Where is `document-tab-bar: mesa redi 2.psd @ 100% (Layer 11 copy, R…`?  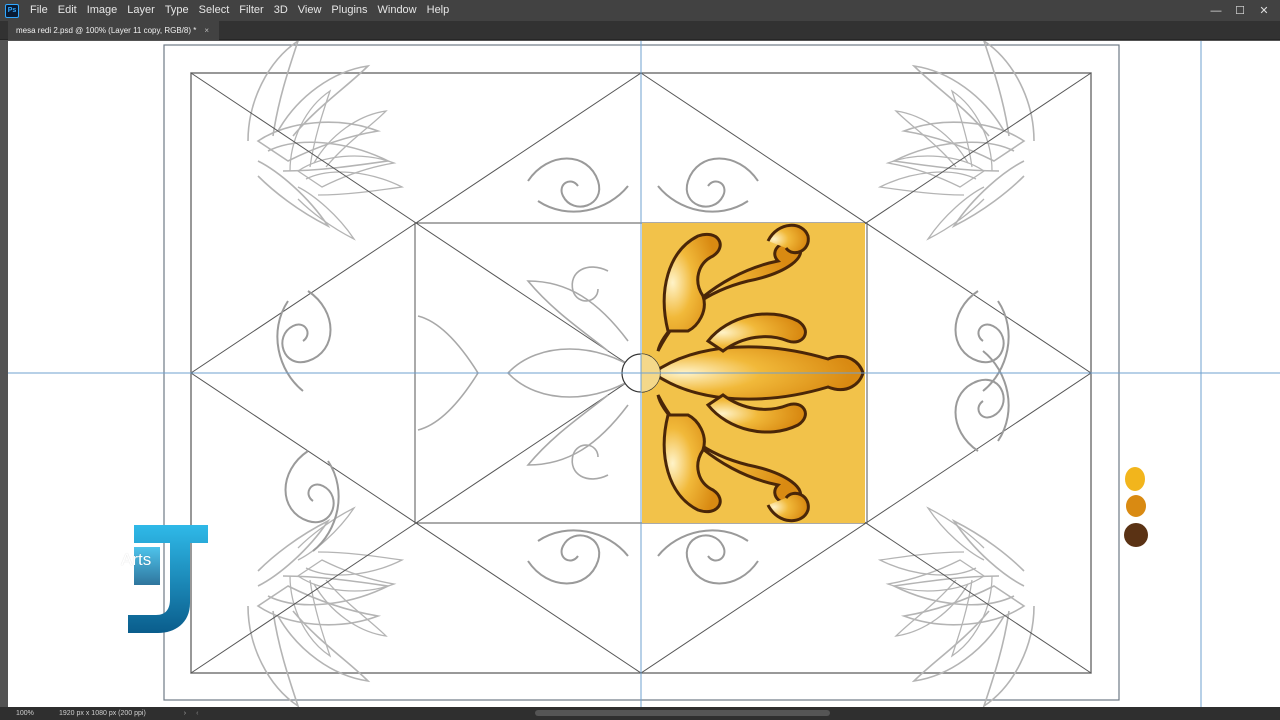
document-tab-bar: mesa redi 2.psd @ 100% (Layer 11 copy, R… is located at coordinates (640, 30).